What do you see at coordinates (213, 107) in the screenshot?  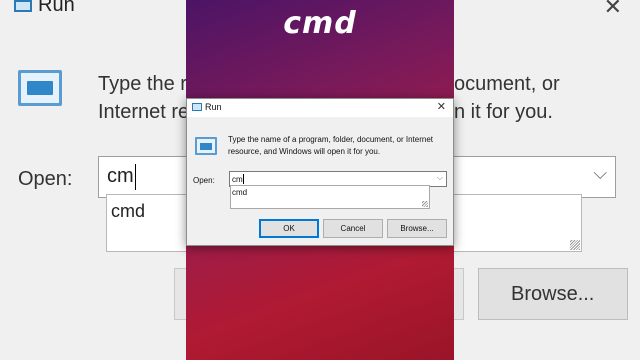 I see `dialog-title: Run` at bounding box center [213, 107].